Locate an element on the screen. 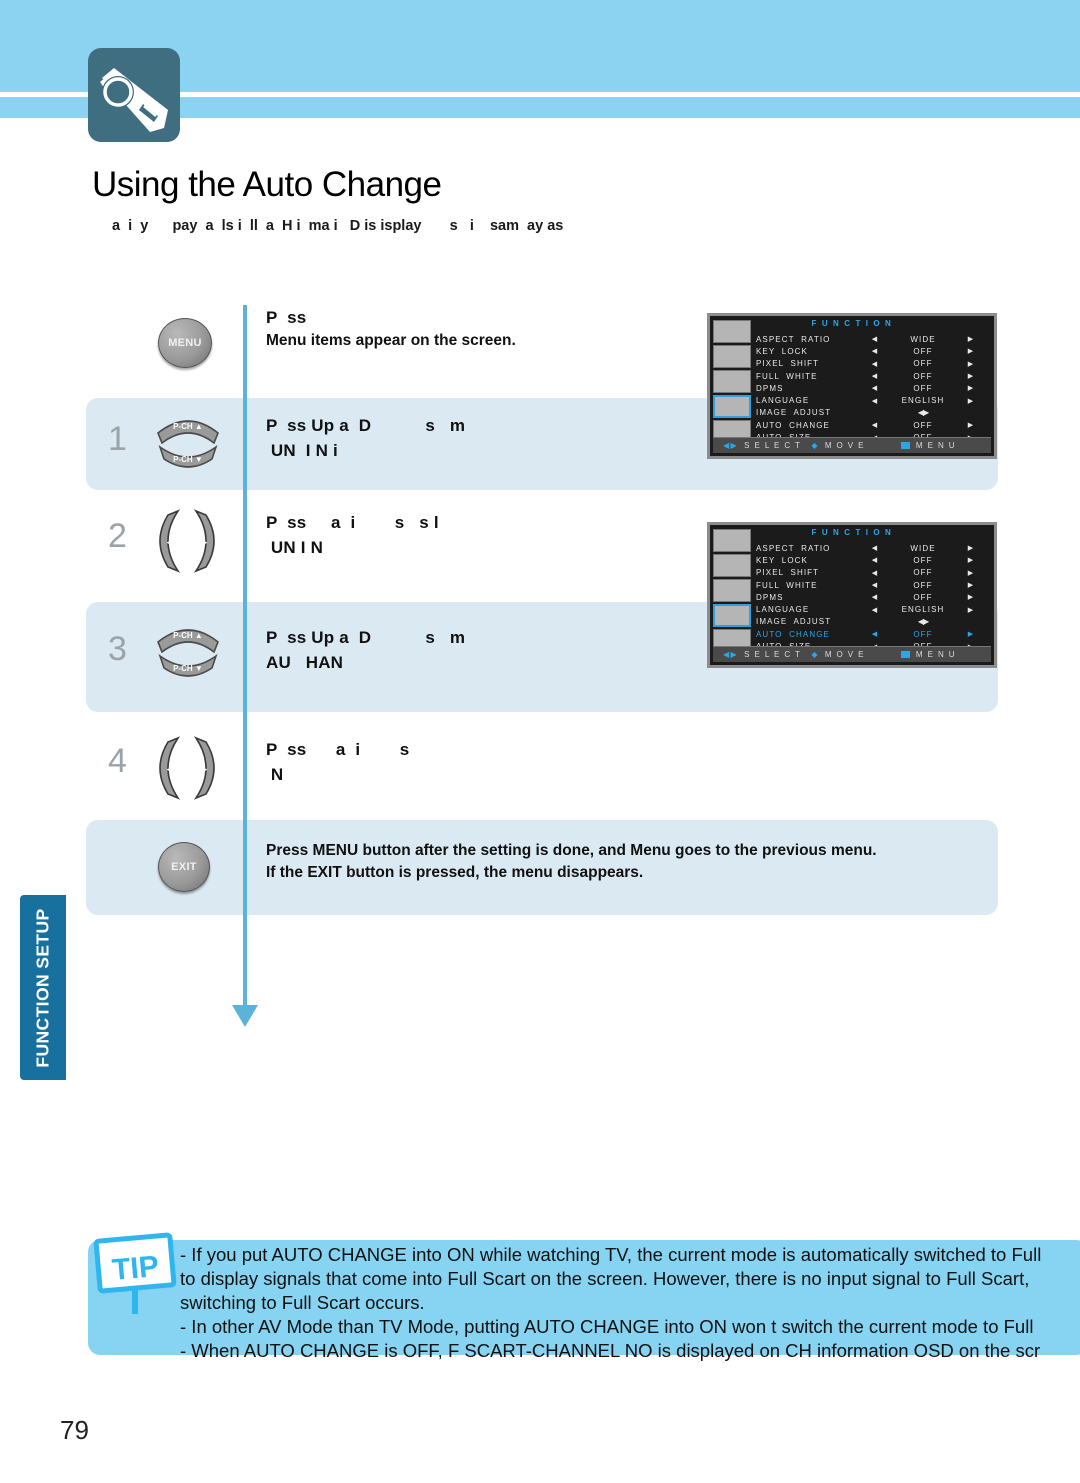 This screenshot has width=1080, height=1483. menu-button-icon: MENU is located at coordinates (185, 343).